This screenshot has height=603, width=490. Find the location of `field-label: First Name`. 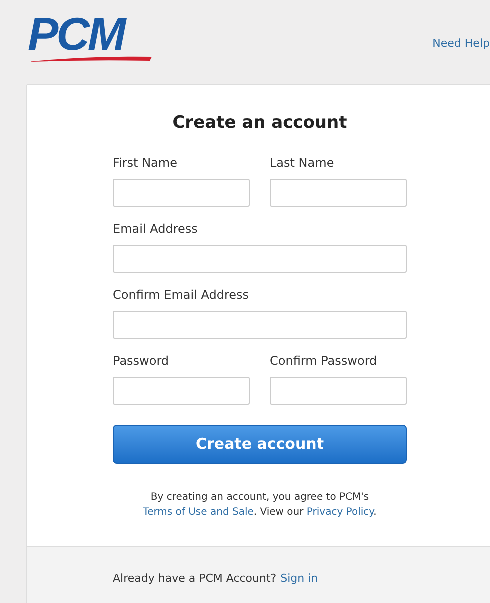

field-label: First Name is located at coordinates (145, 162).